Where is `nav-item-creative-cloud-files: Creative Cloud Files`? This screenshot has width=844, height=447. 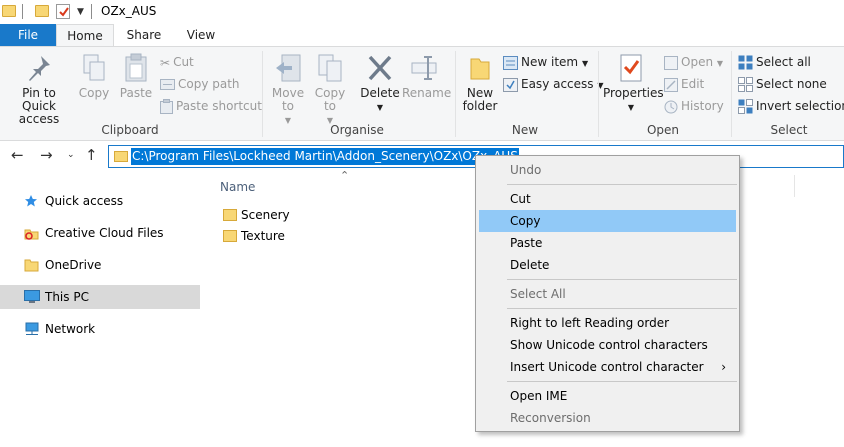 nav-item-creative-cloud-files: Creative Cloud Files is located at coordinates (100, 233).